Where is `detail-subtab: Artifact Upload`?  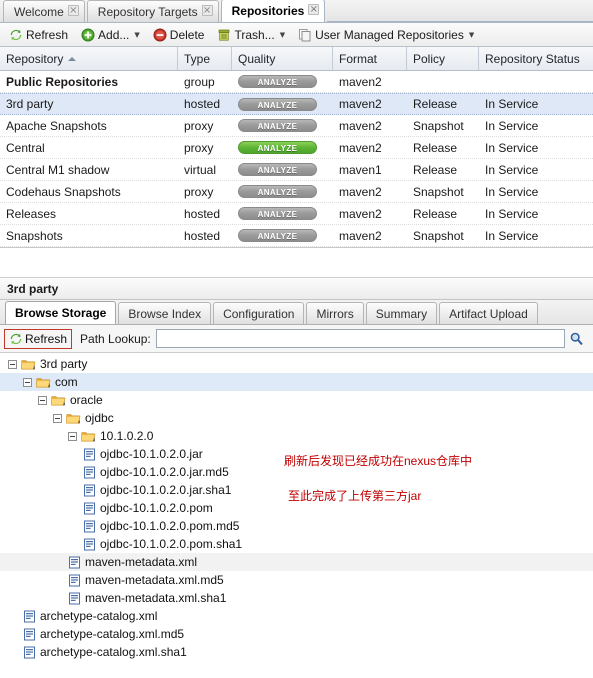
detail-subtab: Artifact Upload is located at coordinates (488, 313).